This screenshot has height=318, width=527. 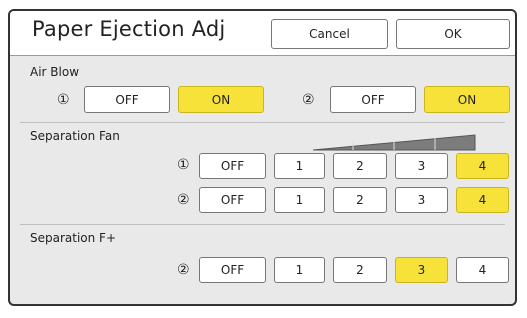 What do you see at coordinates (299, 270) in the screenshot?
I see `separation-fplus-level1-button: 1` at bounding box center [299, 270].